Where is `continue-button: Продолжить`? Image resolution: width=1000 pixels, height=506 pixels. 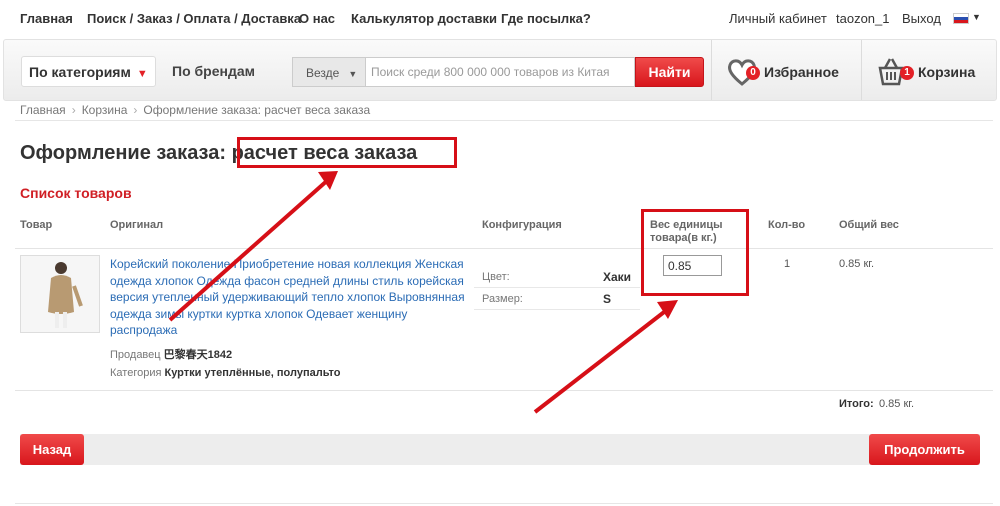
continue-button: Продолжить is located at coordinates (924, 449).